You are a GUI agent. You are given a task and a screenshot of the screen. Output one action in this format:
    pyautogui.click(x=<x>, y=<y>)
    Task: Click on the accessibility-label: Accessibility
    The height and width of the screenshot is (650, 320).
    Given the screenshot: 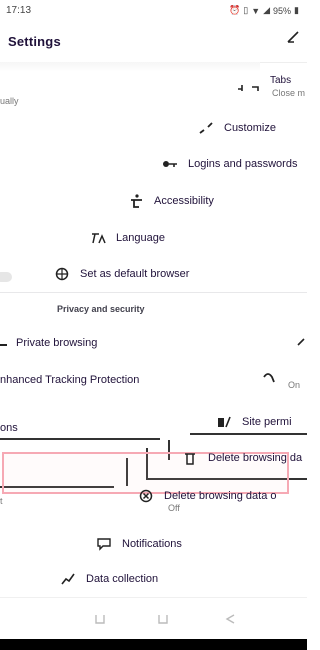 What is the action you would take?
    pyautogui.click(x=184, y=201)
    